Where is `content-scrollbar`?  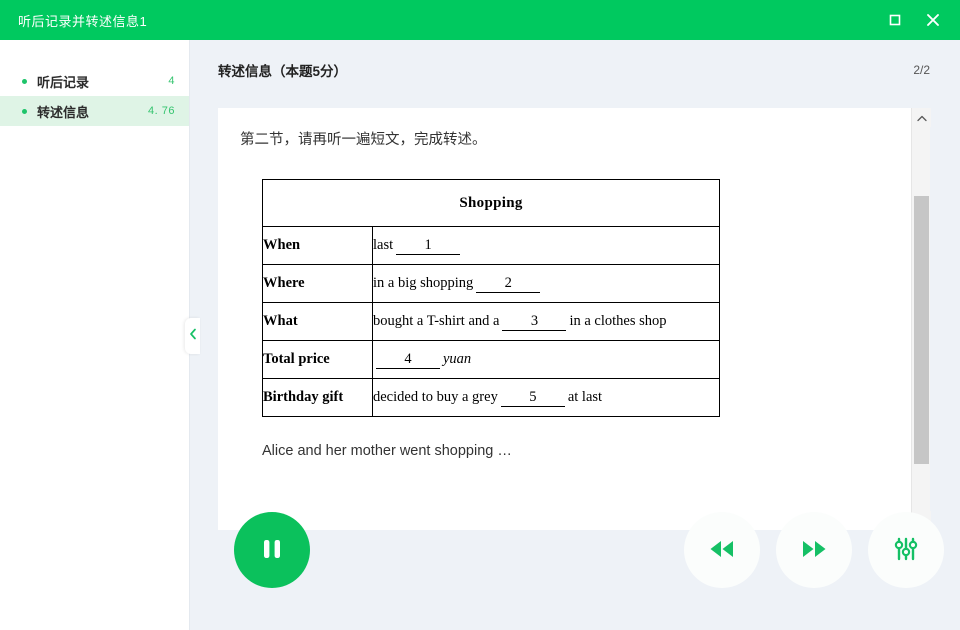 content-scrollbar is located at coordinates (921, 319).